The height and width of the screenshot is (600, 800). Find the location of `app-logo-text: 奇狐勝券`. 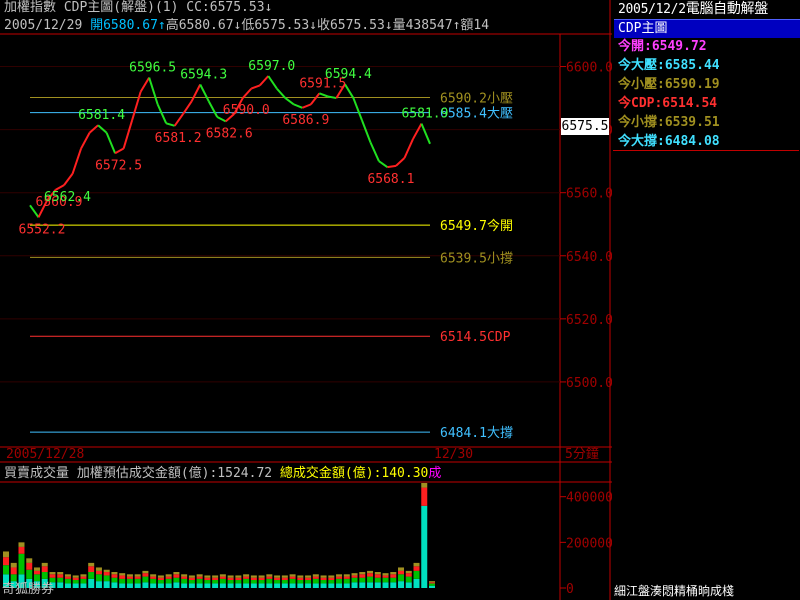

app-logo-text: 奇狐勝券 is located at coordinates (28, 589).